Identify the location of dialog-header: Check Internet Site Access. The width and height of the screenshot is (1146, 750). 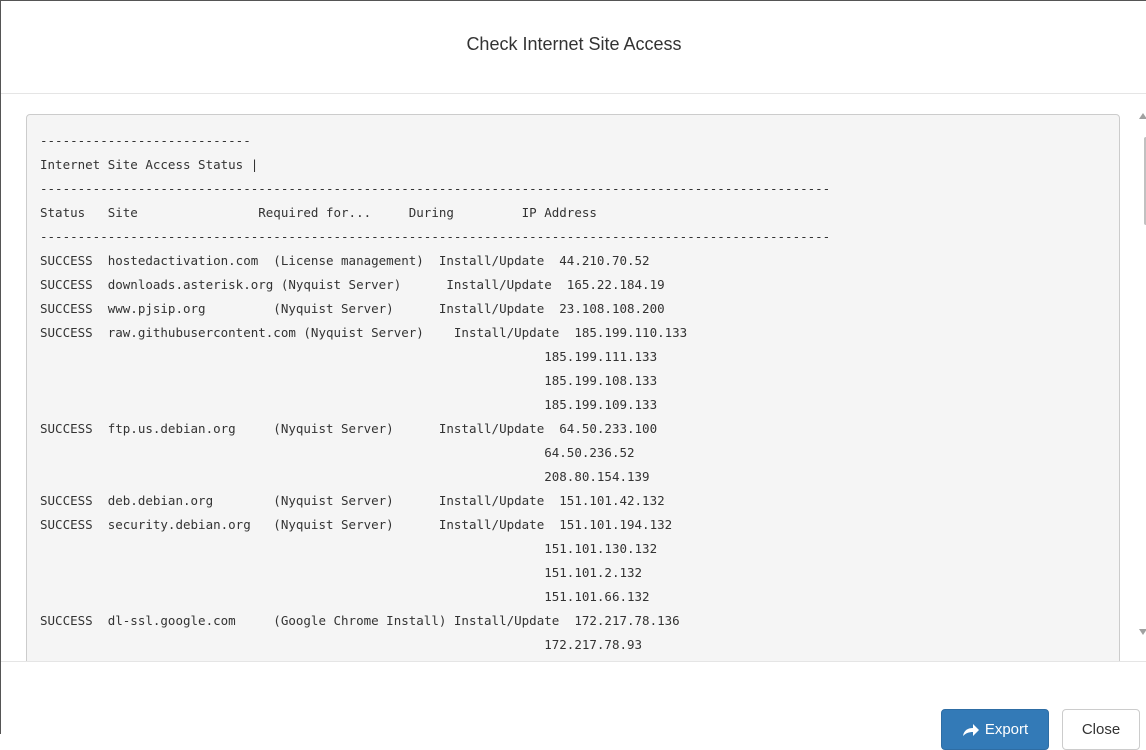
(573, 47).